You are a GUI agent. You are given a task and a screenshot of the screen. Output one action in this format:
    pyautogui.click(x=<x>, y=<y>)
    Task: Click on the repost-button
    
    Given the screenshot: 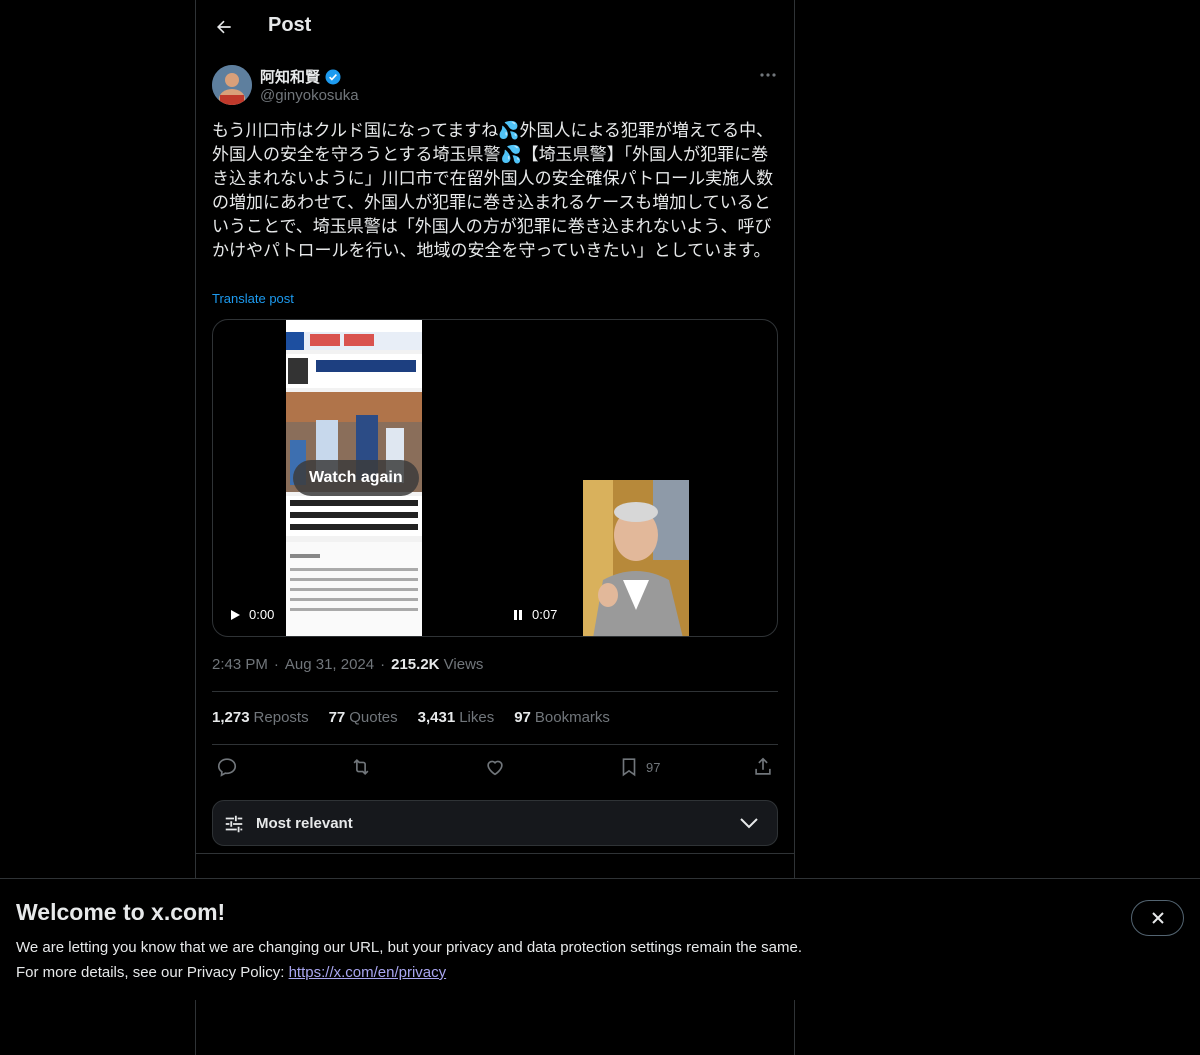 What is the action you would take?
    pyautogui.click(x=361, y=767)
    